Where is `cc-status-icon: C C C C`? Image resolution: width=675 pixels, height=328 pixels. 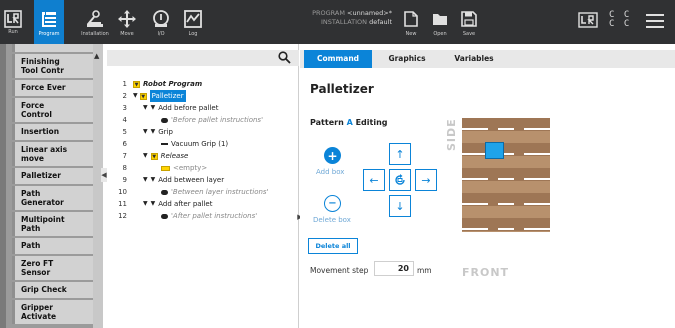 cc-status-icon: C C C C is located at coordinates (620, 20).